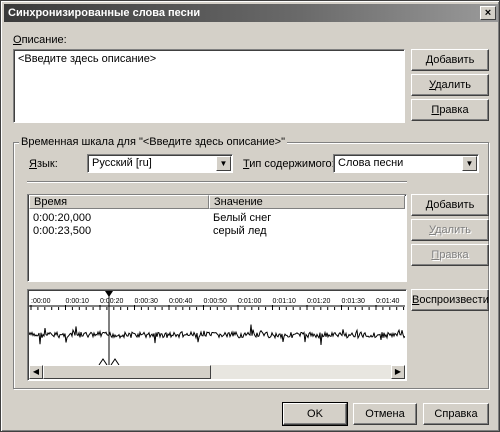  I want to click on timeline-remove-button: Удалить, so click(450, 230).